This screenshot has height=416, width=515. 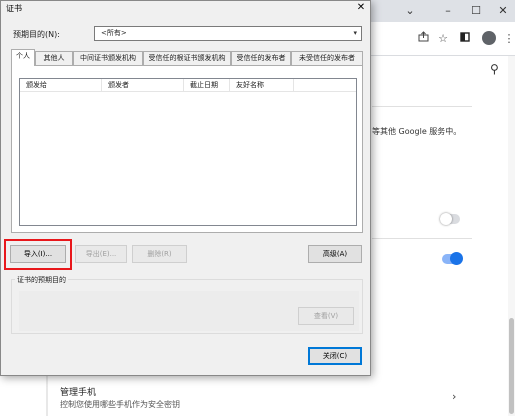 I want to click on column-friendly-name: 友好名称, so click(x=262, y=85).